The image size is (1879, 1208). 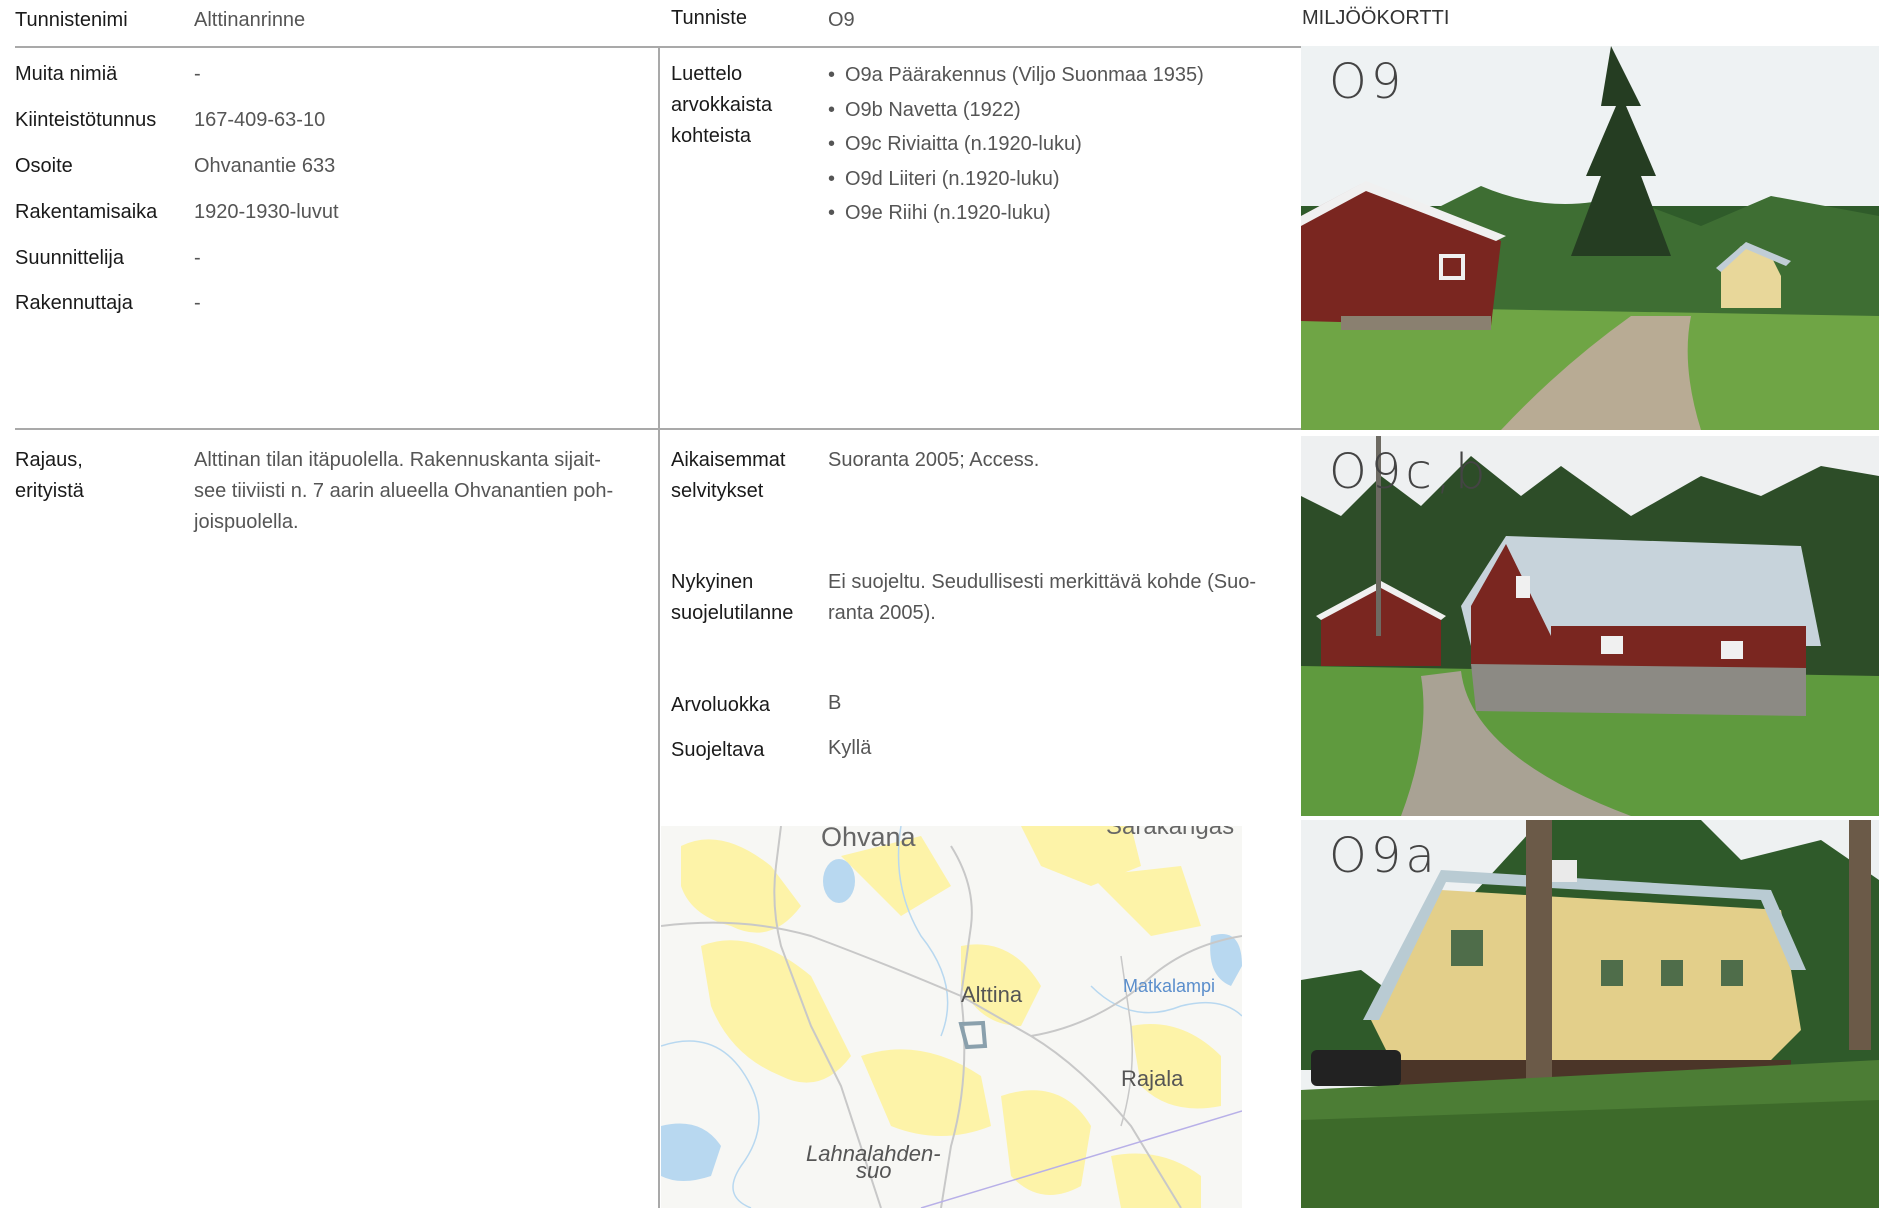 What do you see at coordinates (49, 491) in the screenshot?
I see `label-rajaus-line2: erityistä` at bounding box center [49, 491].